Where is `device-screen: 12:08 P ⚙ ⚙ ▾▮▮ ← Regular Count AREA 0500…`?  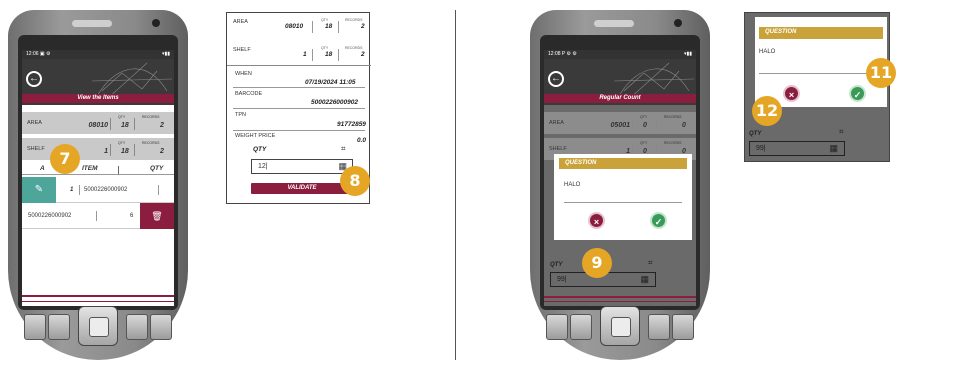
device-screen: 12:08 P ⚙ ⚙ ▾▮▮ ← Regular Count AREA 0500… is located at coordinates (620, 178).